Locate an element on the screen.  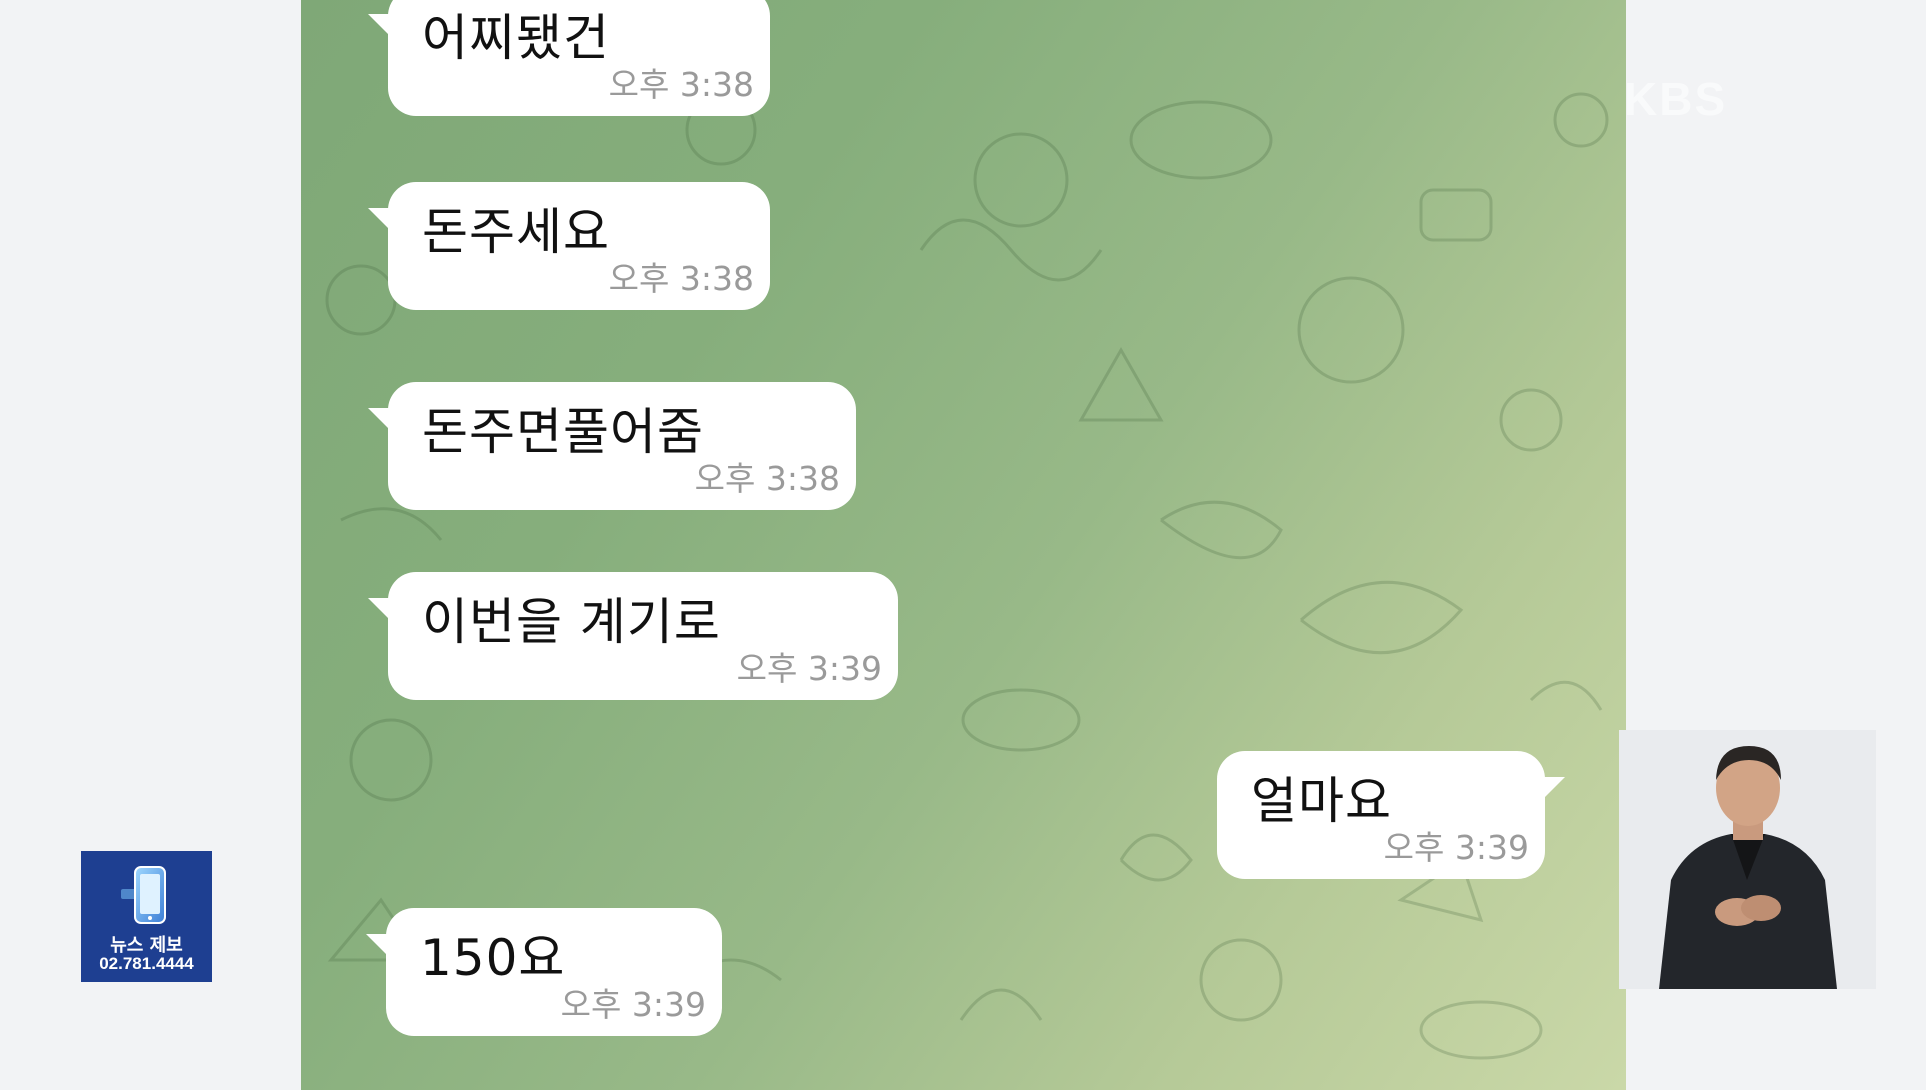
message-text: 돈주세요 is located at coordinates (516, 232).